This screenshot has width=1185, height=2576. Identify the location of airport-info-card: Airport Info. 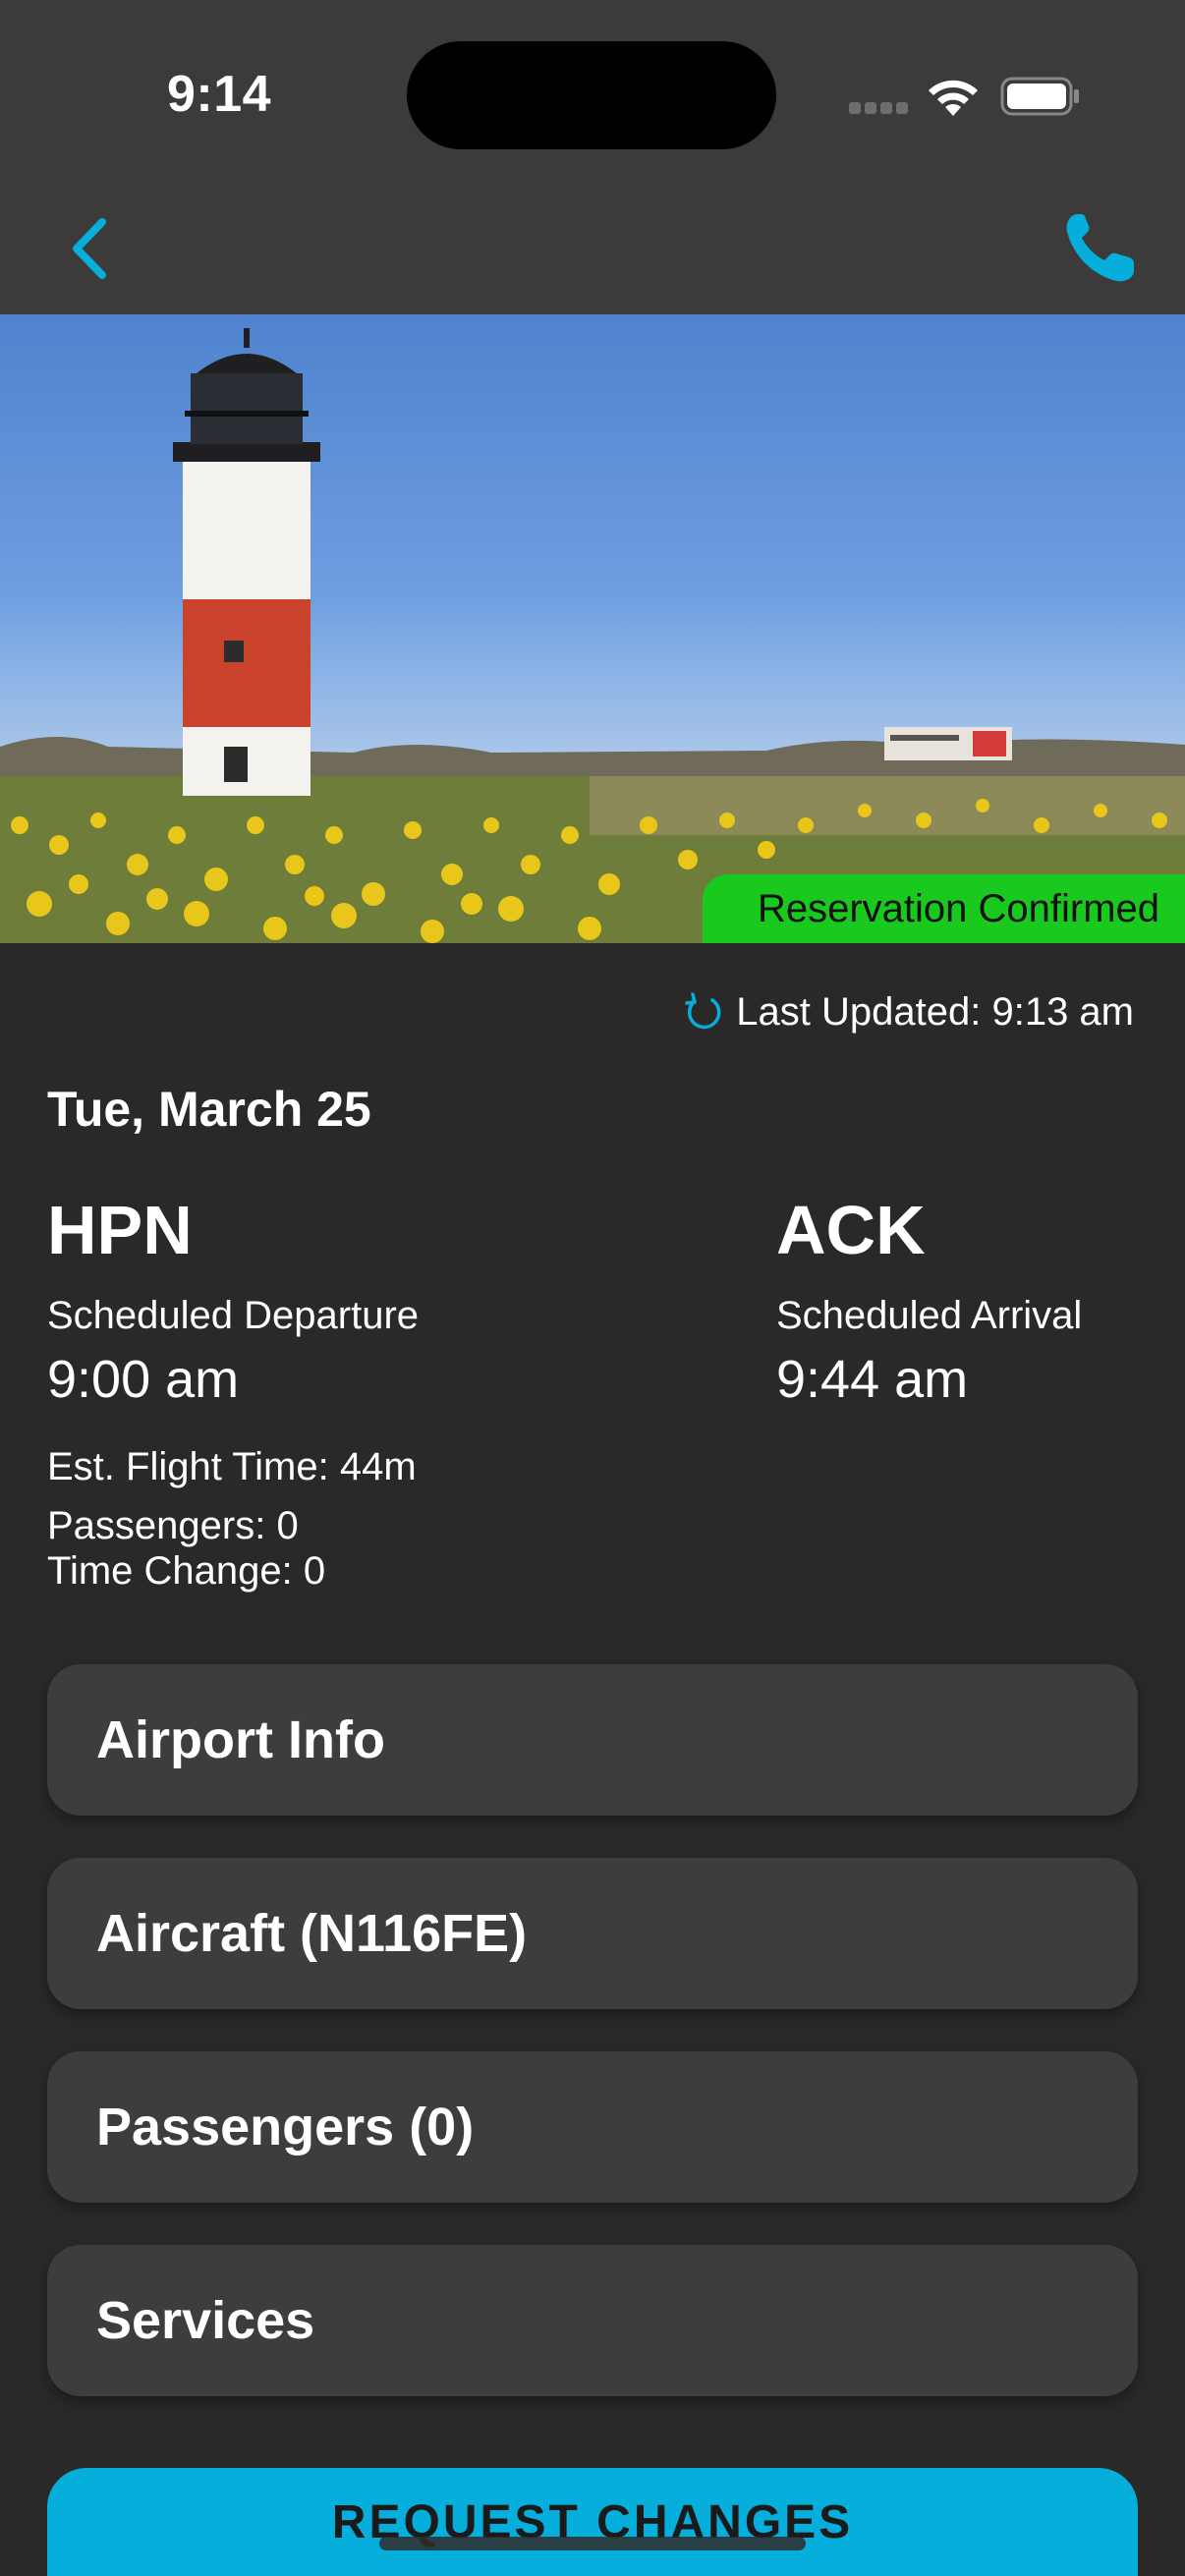
(592, 1740).